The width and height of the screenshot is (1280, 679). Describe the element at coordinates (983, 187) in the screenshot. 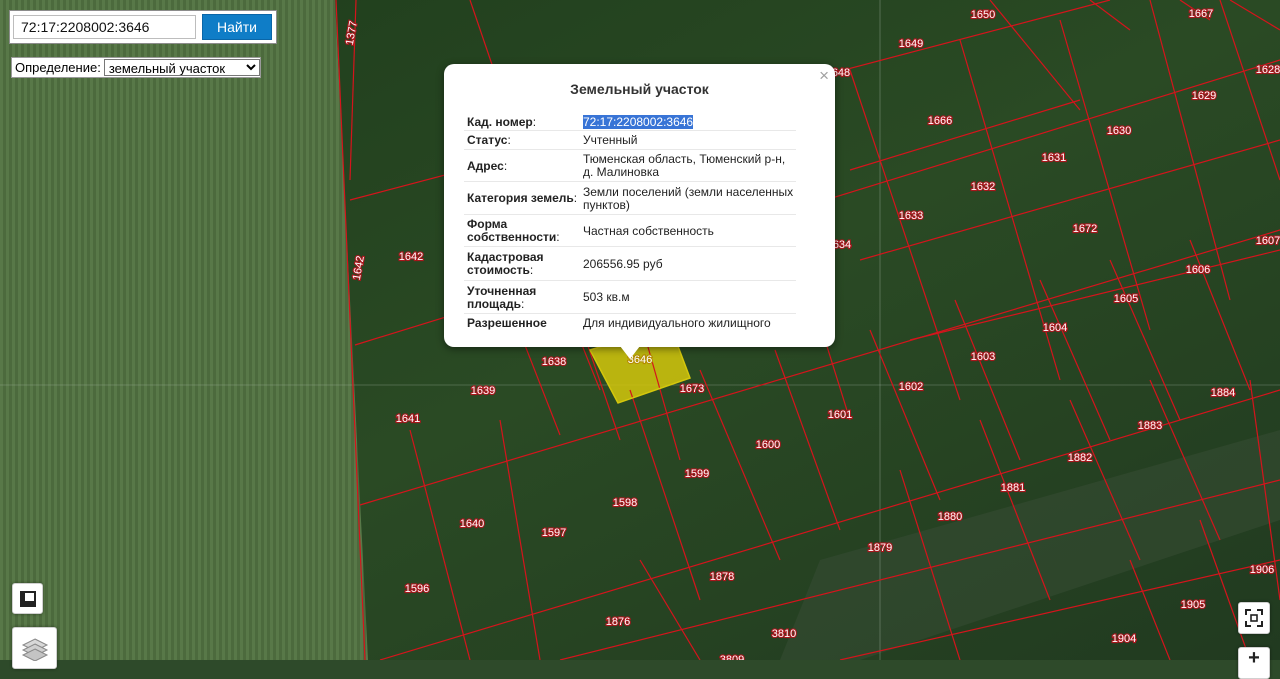

I see `plot-number-label: 1632` at that location.